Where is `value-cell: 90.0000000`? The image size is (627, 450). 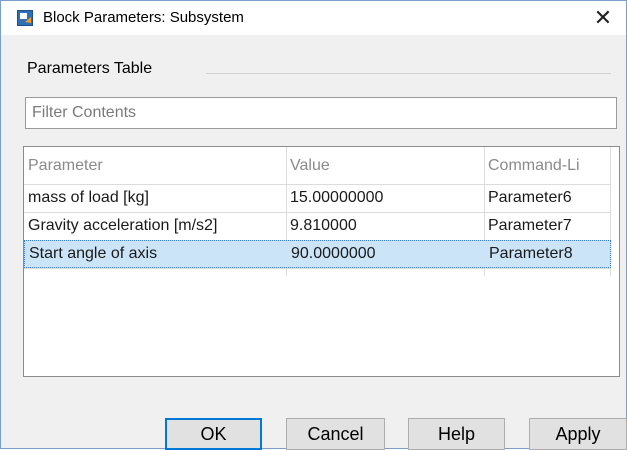 value-cell: 90.0000000 is located at coordinates (386, 255).